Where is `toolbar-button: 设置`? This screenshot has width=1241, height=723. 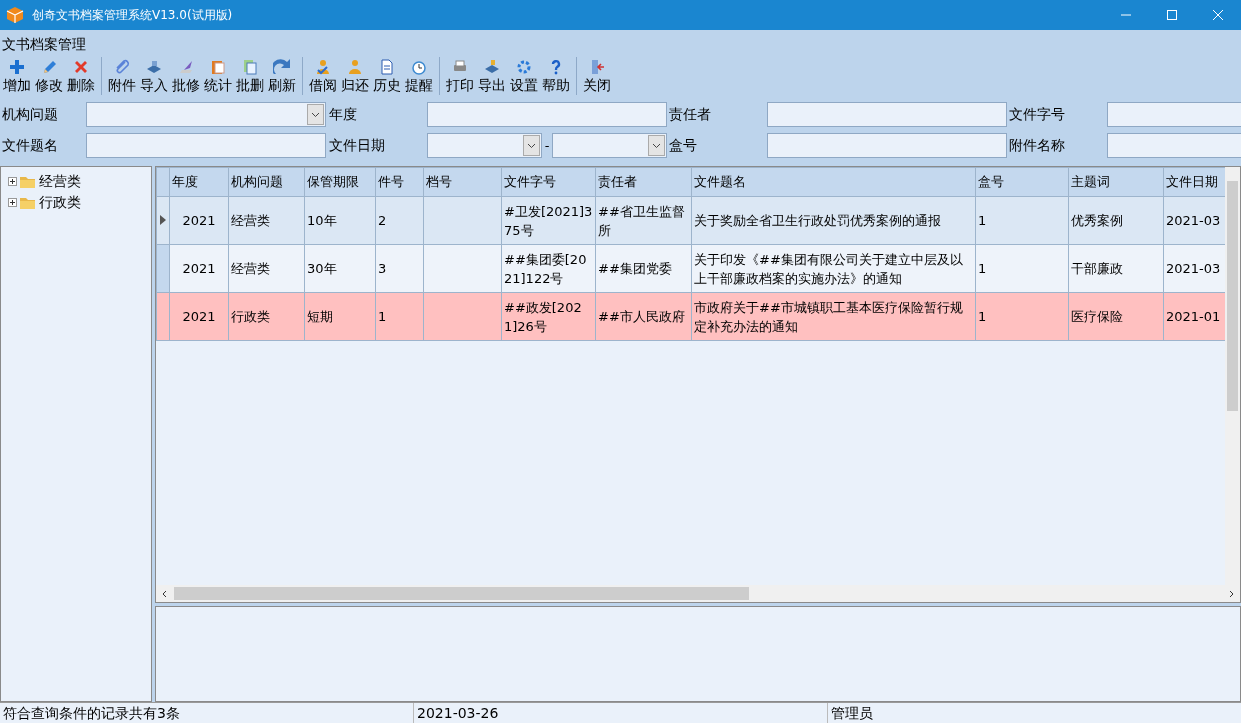 toolbar-button: 设置 is located at coordinates (524, 76).